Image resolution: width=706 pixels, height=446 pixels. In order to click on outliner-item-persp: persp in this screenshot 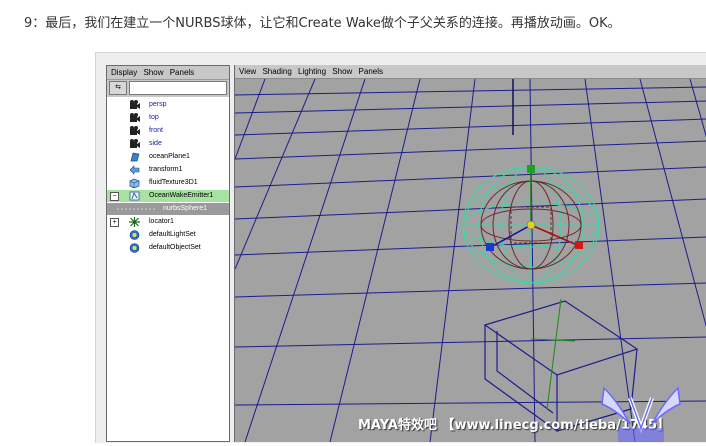, I will do `click(168, 105)`.